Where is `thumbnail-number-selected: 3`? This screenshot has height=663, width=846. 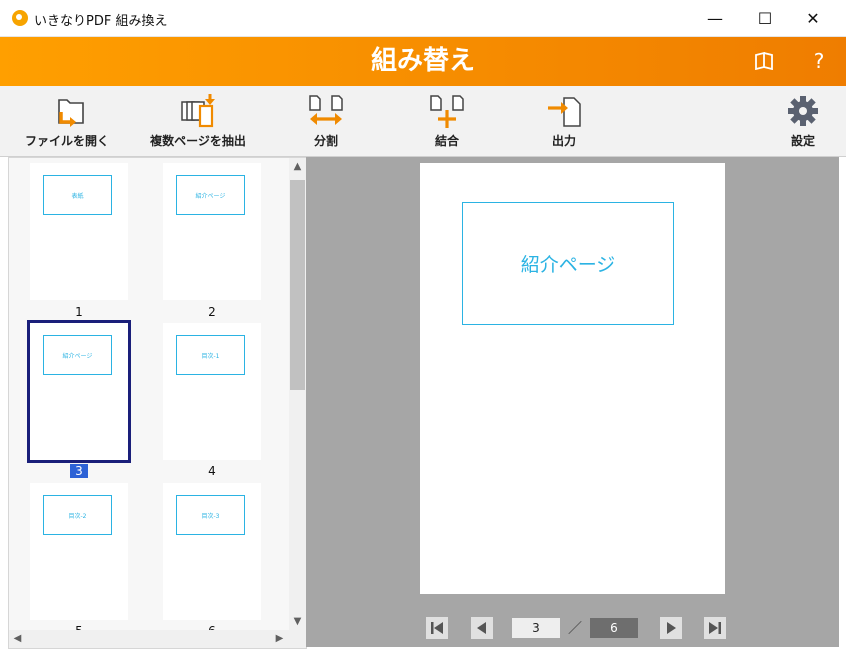 thumbnail-number-selected: 3 is located at coordinates (79, 471).